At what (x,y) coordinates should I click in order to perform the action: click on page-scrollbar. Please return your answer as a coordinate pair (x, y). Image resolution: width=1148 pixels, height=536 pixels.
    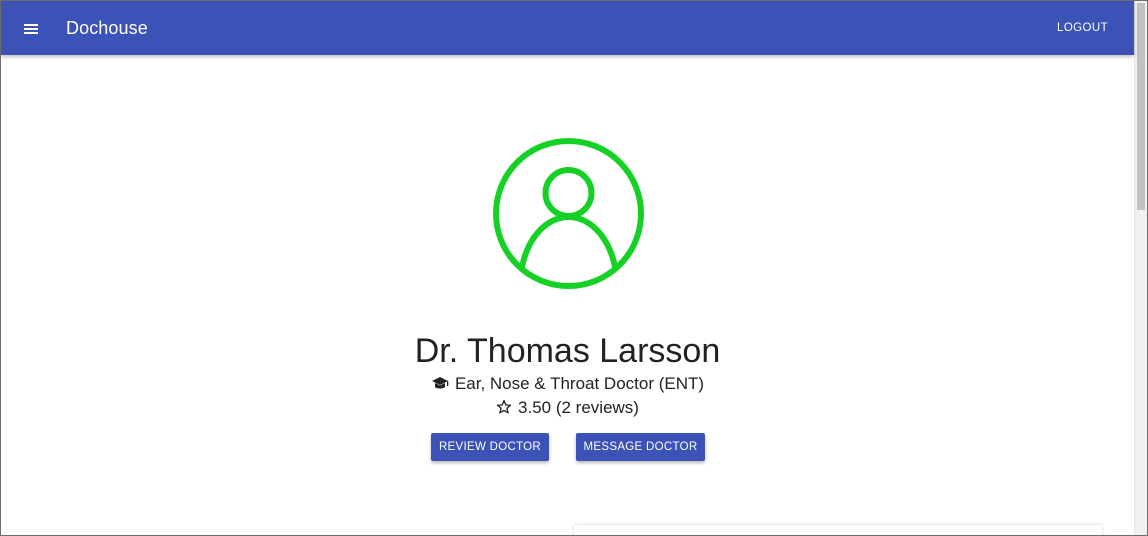
    Looking at the image, I should click on (1140, 268).